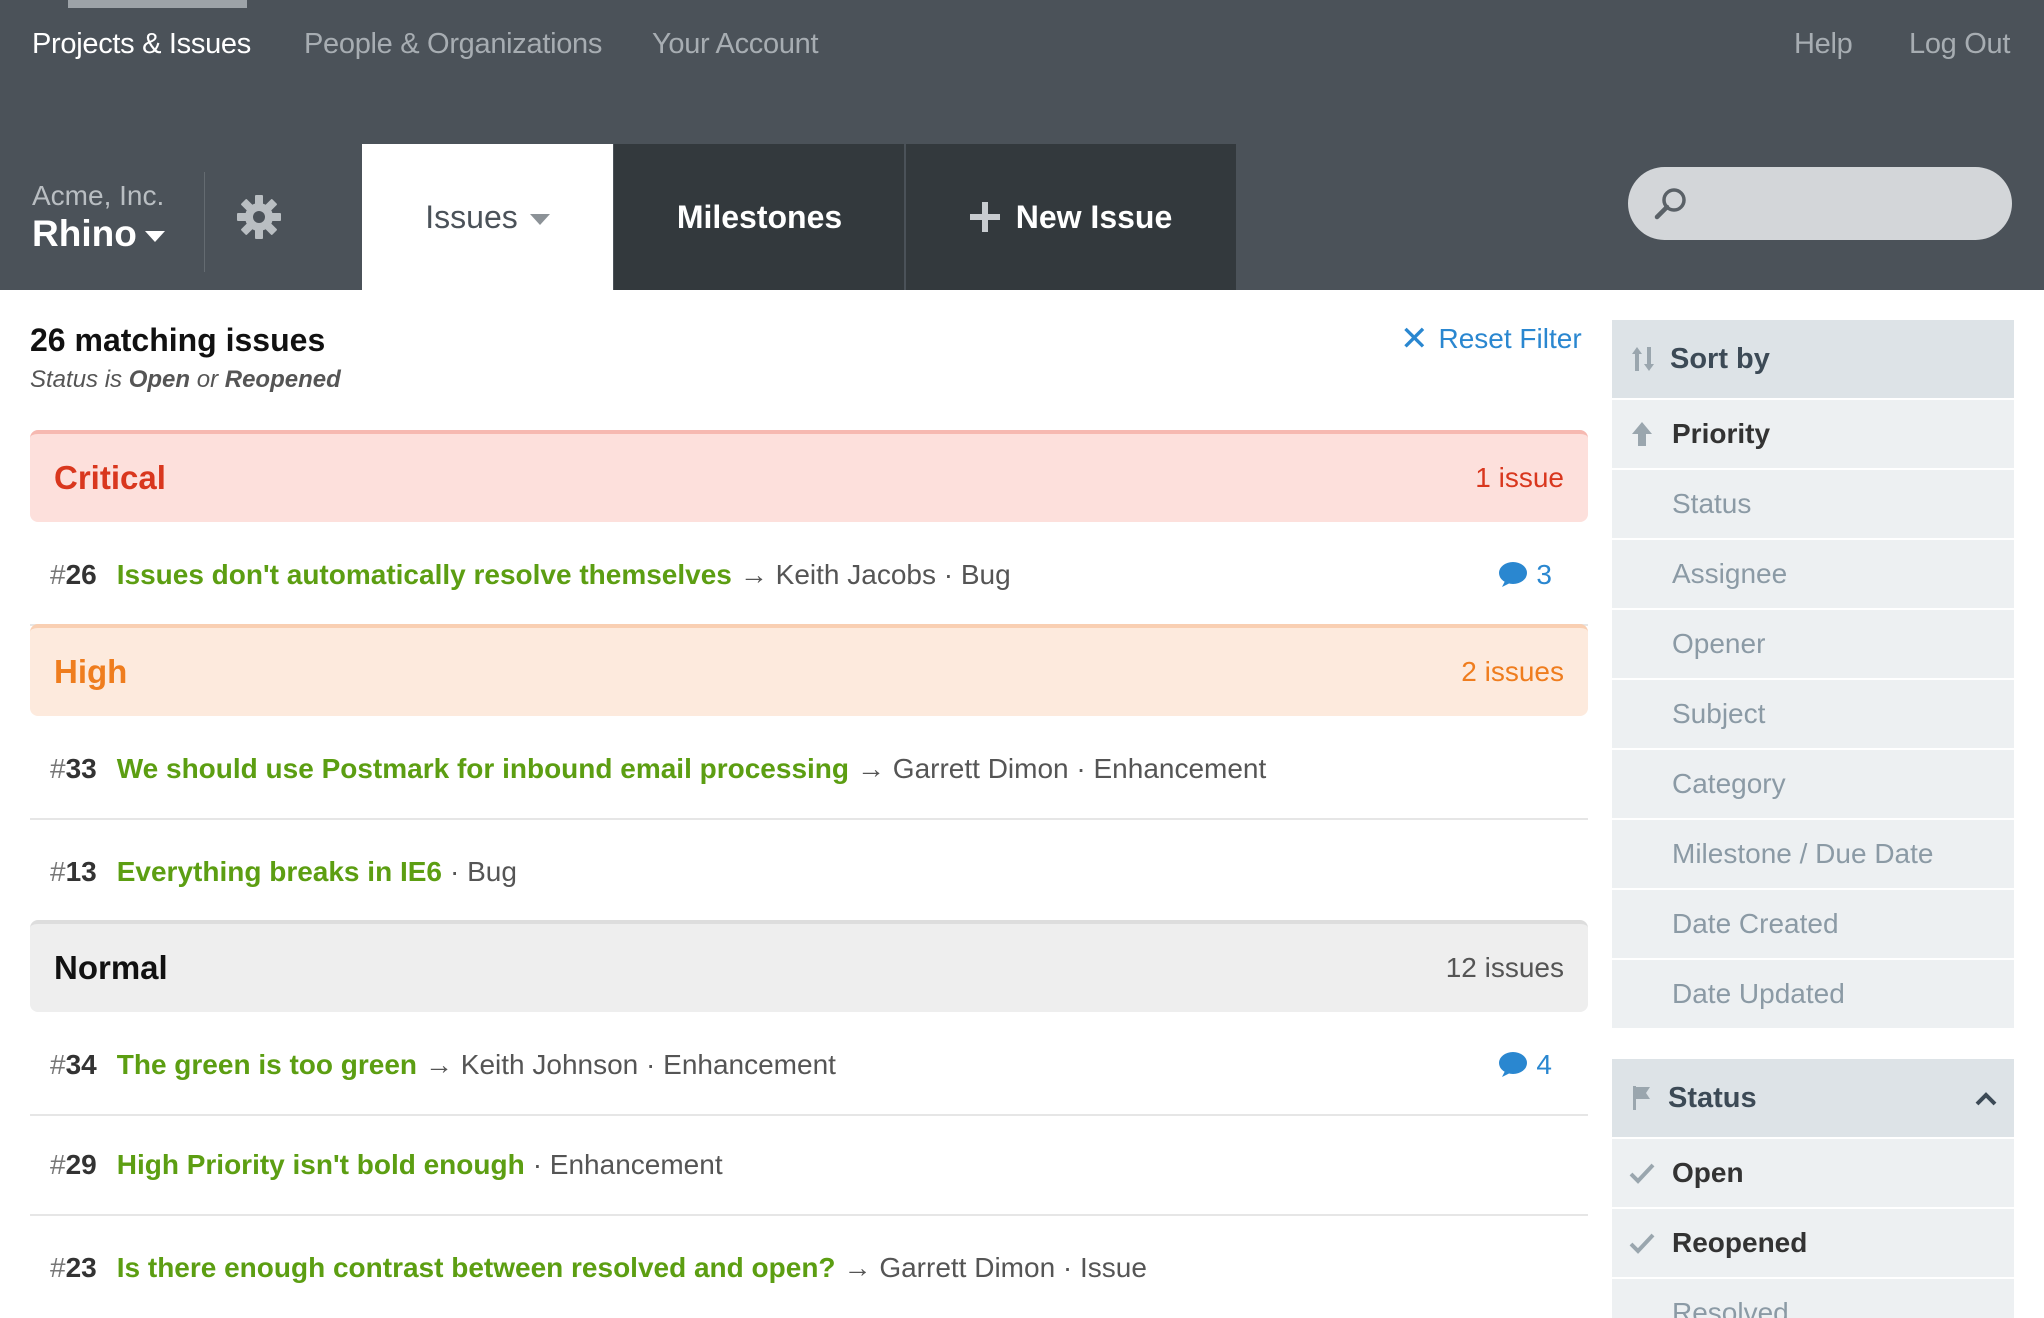 The height and width of the screenshot is (1318, 2044). Describe the element at coordinates (1730, 573) in the screenshot. I see `sort-option-label: Assignee` at that location.